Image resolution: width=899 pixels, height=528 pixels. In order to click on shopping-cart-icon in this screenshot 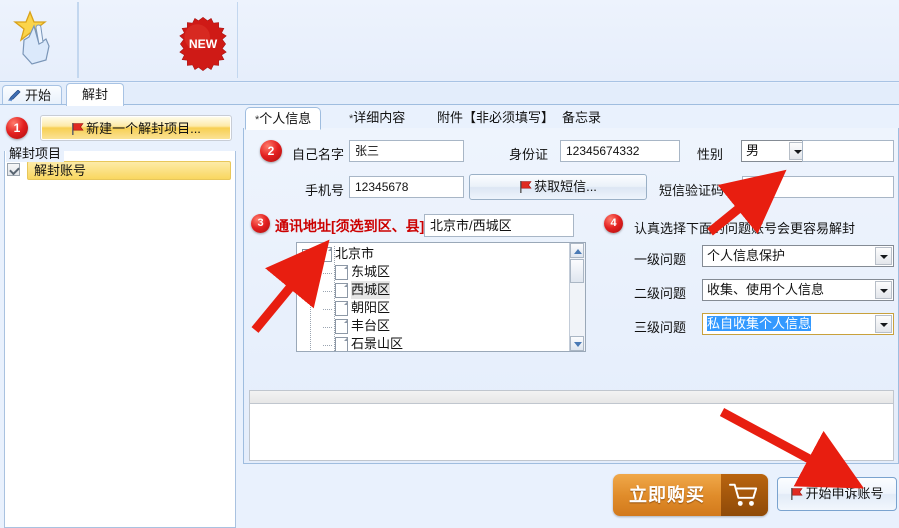, I will do `click(743, 494)`.